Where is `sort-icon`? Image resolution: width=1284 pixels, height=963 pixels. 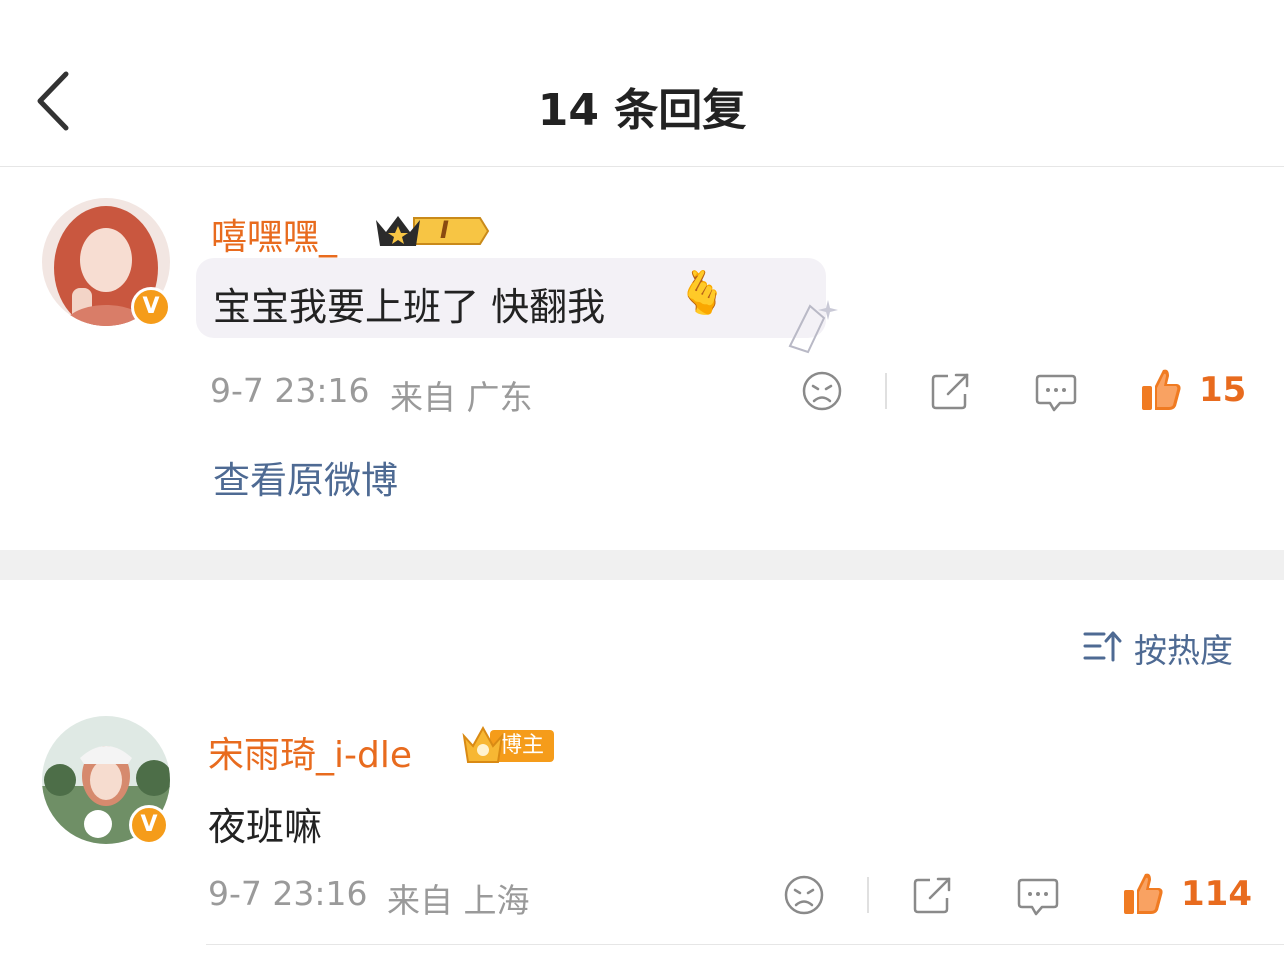
sort-icon is located at coordinates (1102, 646).